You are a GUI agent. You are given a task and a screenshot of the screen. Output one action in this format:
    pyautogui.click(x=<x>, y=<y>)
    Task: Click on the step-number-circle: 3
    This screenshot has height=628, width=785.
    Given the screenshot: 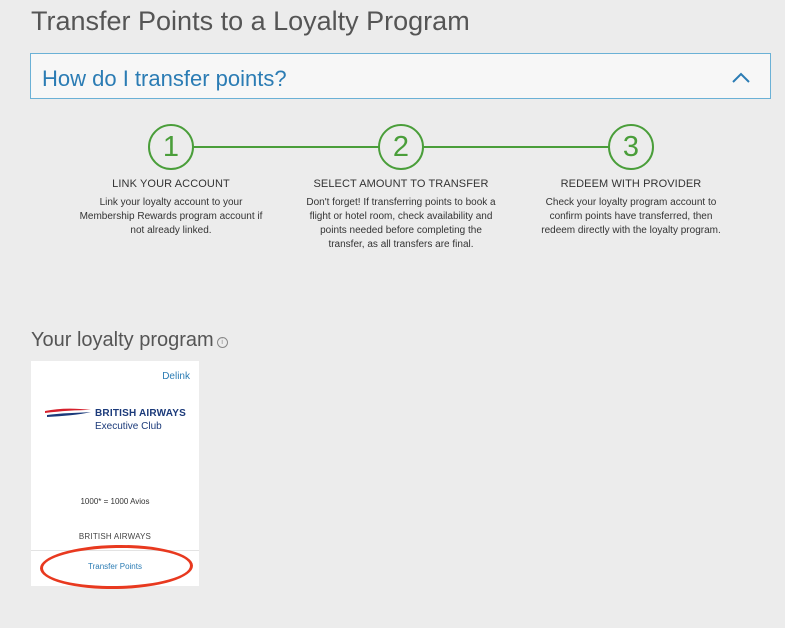 What is the action you would take?
    pyautogui.click(x=631, y=147)
    